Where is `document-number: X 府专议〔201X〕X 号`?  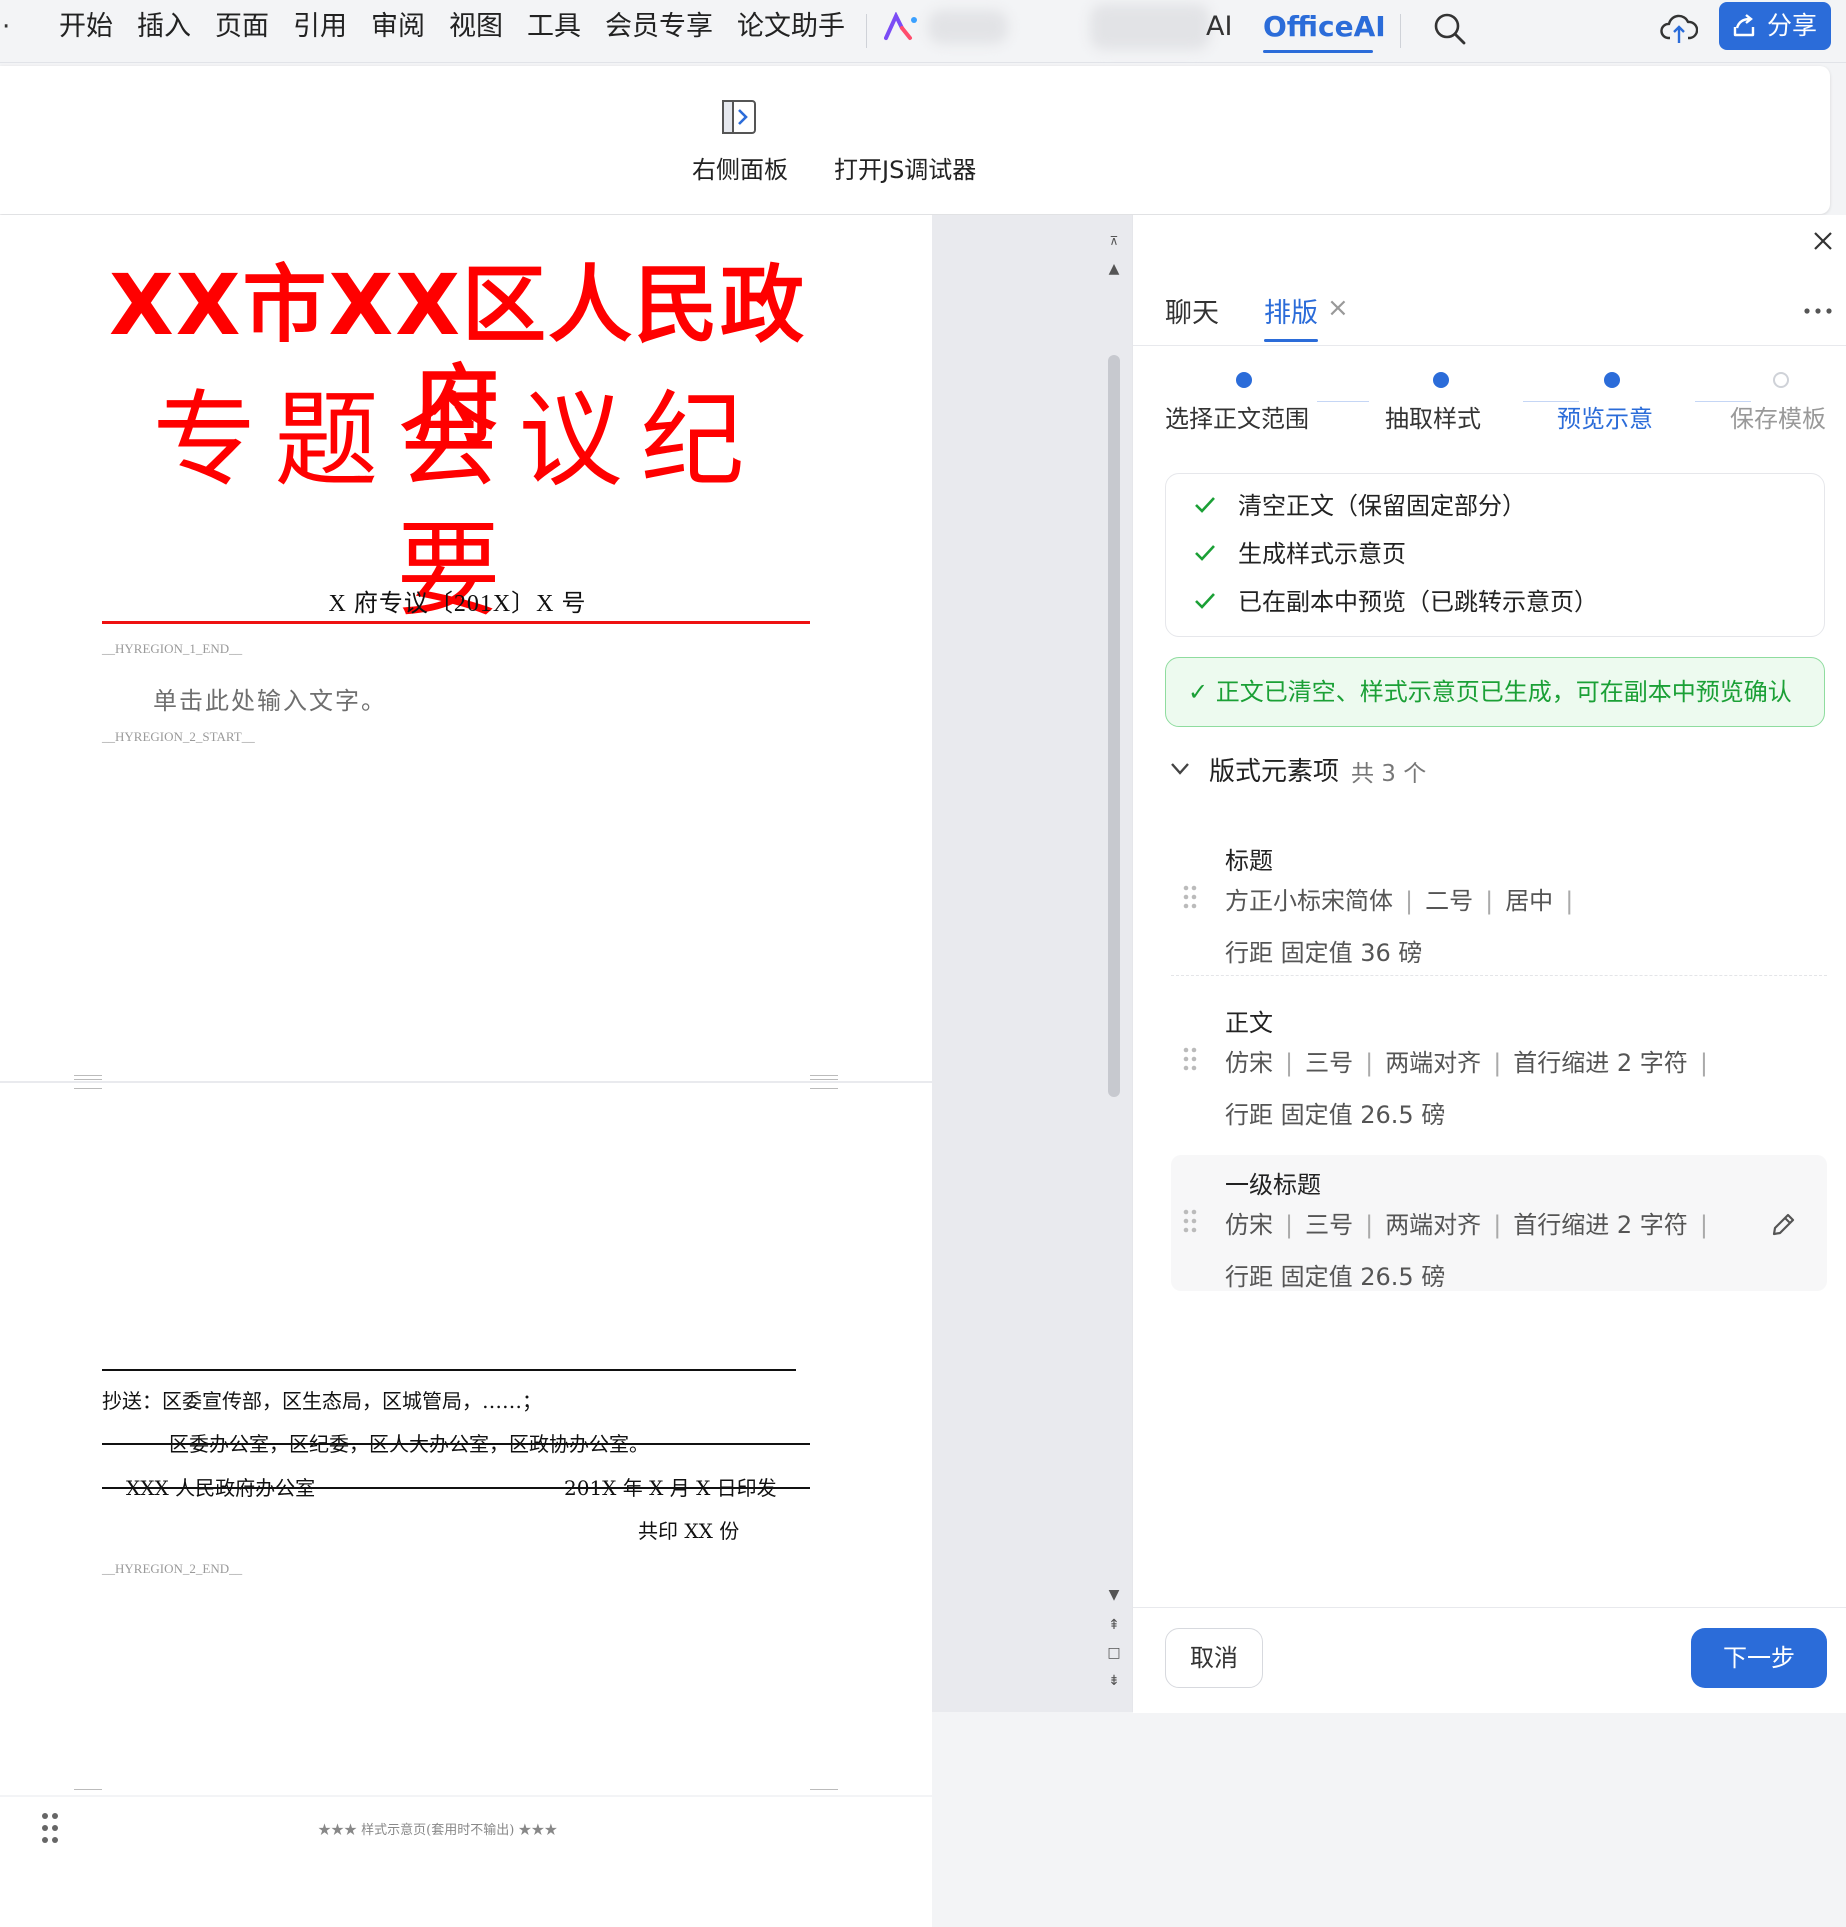
document-number: X 府专议〔201X〕X 号 is located at coordinates (457, 600).